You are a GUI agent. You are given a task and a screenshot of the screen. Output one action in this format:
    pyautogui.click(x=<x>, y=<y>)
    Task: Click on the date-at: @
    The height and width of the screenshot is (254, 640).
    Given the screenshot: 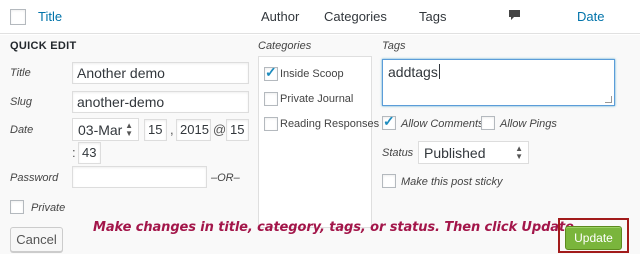 What is the action you would take?
    pyautogui.click(x=220, y=129)
    